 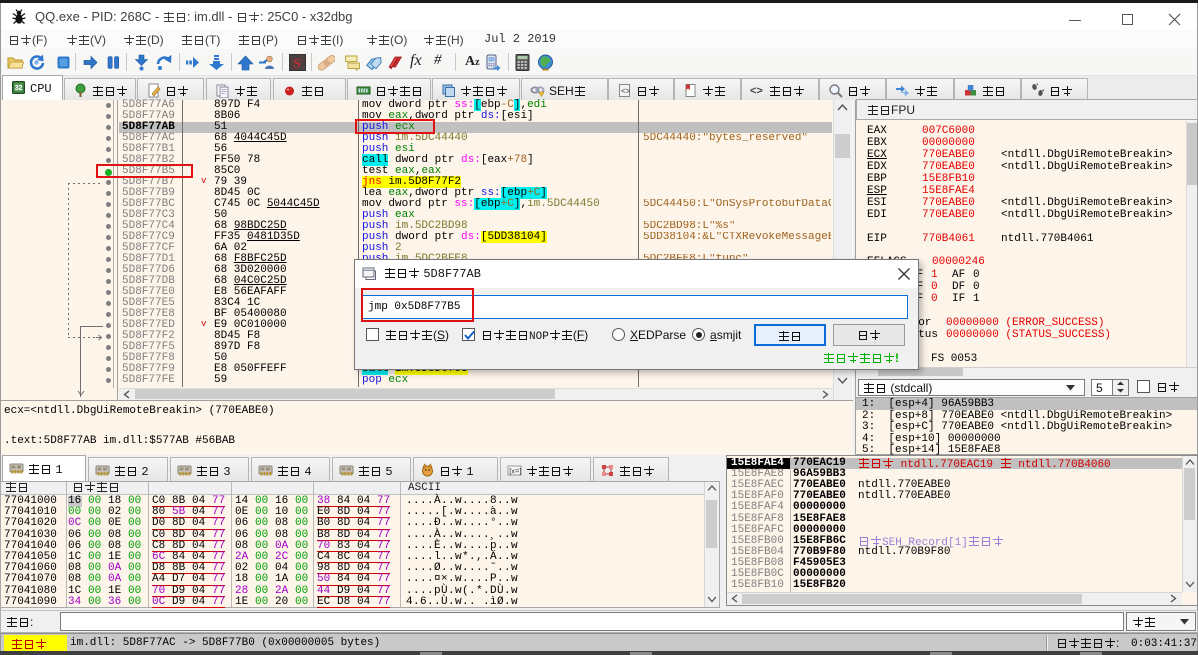 I want to click on svg-text: 32, so click(x=19, y=88).